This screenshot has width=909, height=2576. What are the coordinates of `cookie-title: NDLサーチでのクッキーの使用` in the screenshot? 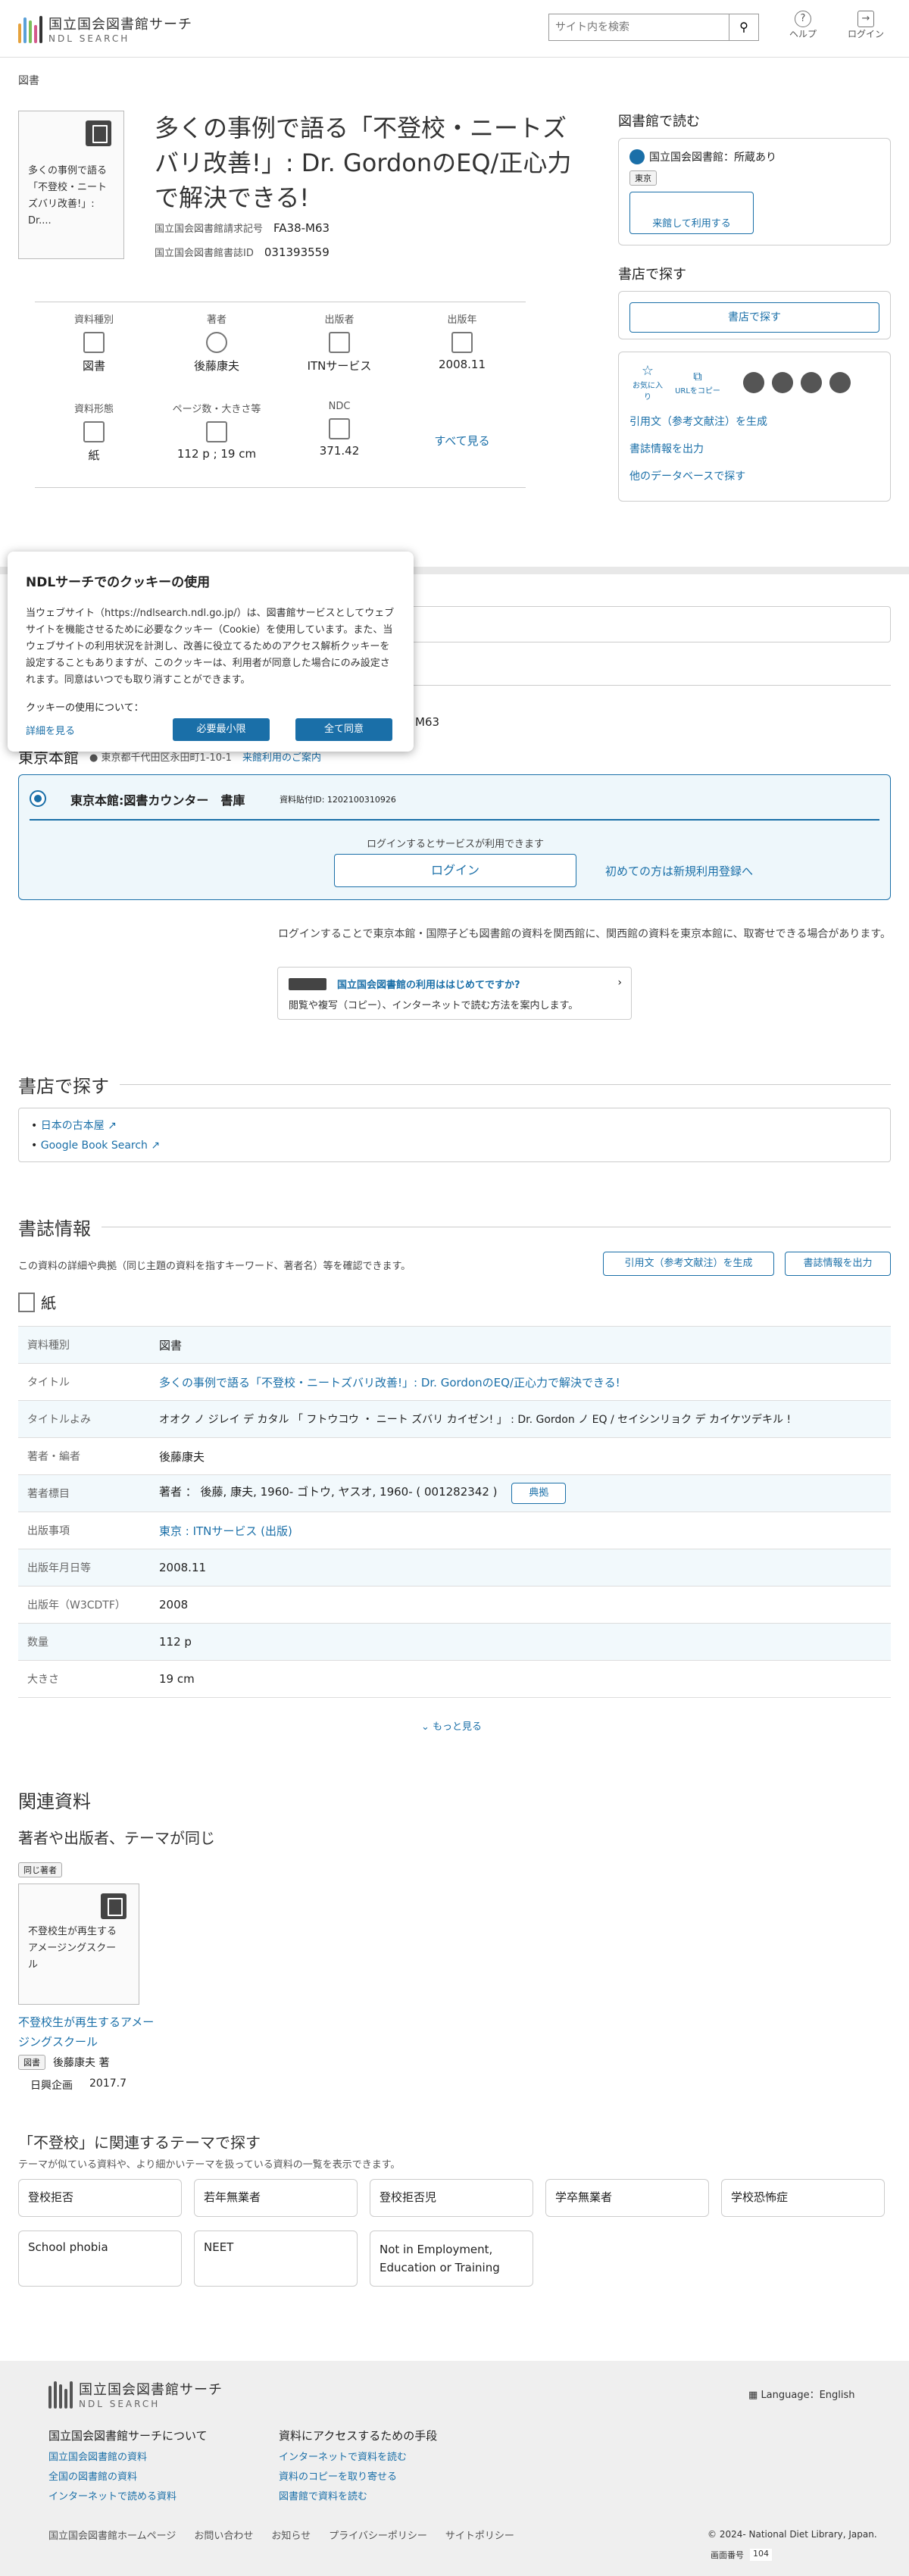 It's located at (118, 582).